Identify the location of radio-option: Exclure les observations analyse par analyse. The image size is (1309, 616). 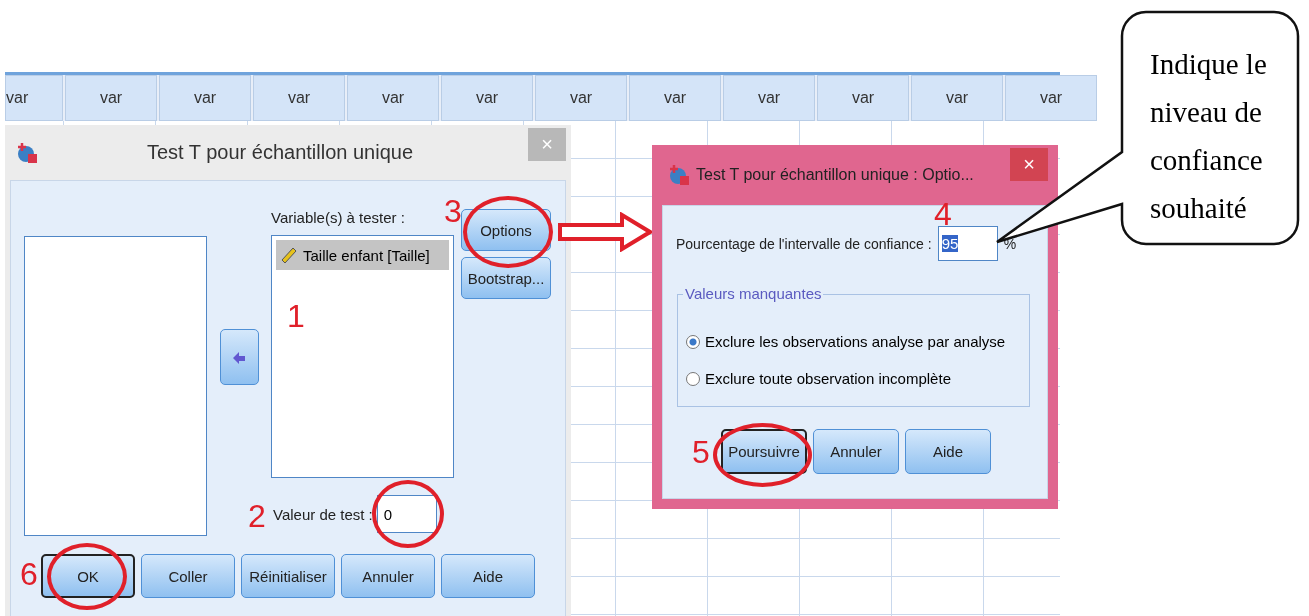
(853, 341).